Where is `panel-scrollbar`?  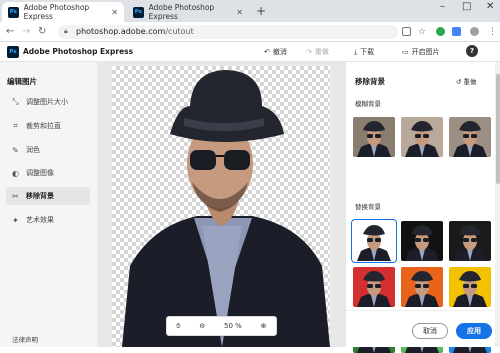 panel-scrollbar is located at coordinates (497, 204).